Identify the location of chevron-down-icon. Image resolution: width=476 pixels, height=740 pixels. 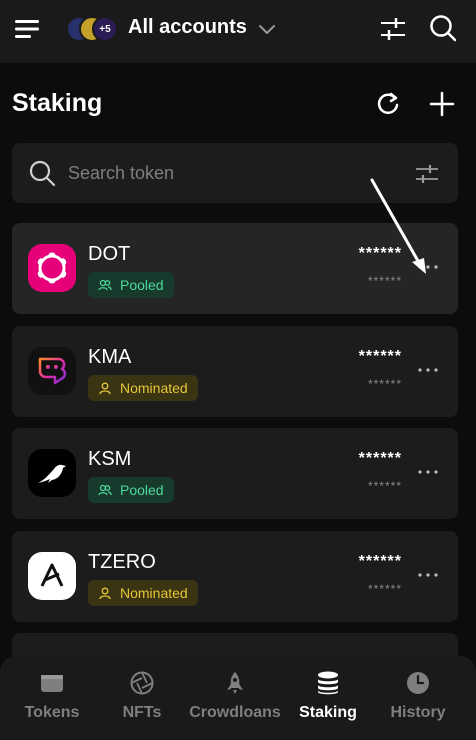
(267, 29).